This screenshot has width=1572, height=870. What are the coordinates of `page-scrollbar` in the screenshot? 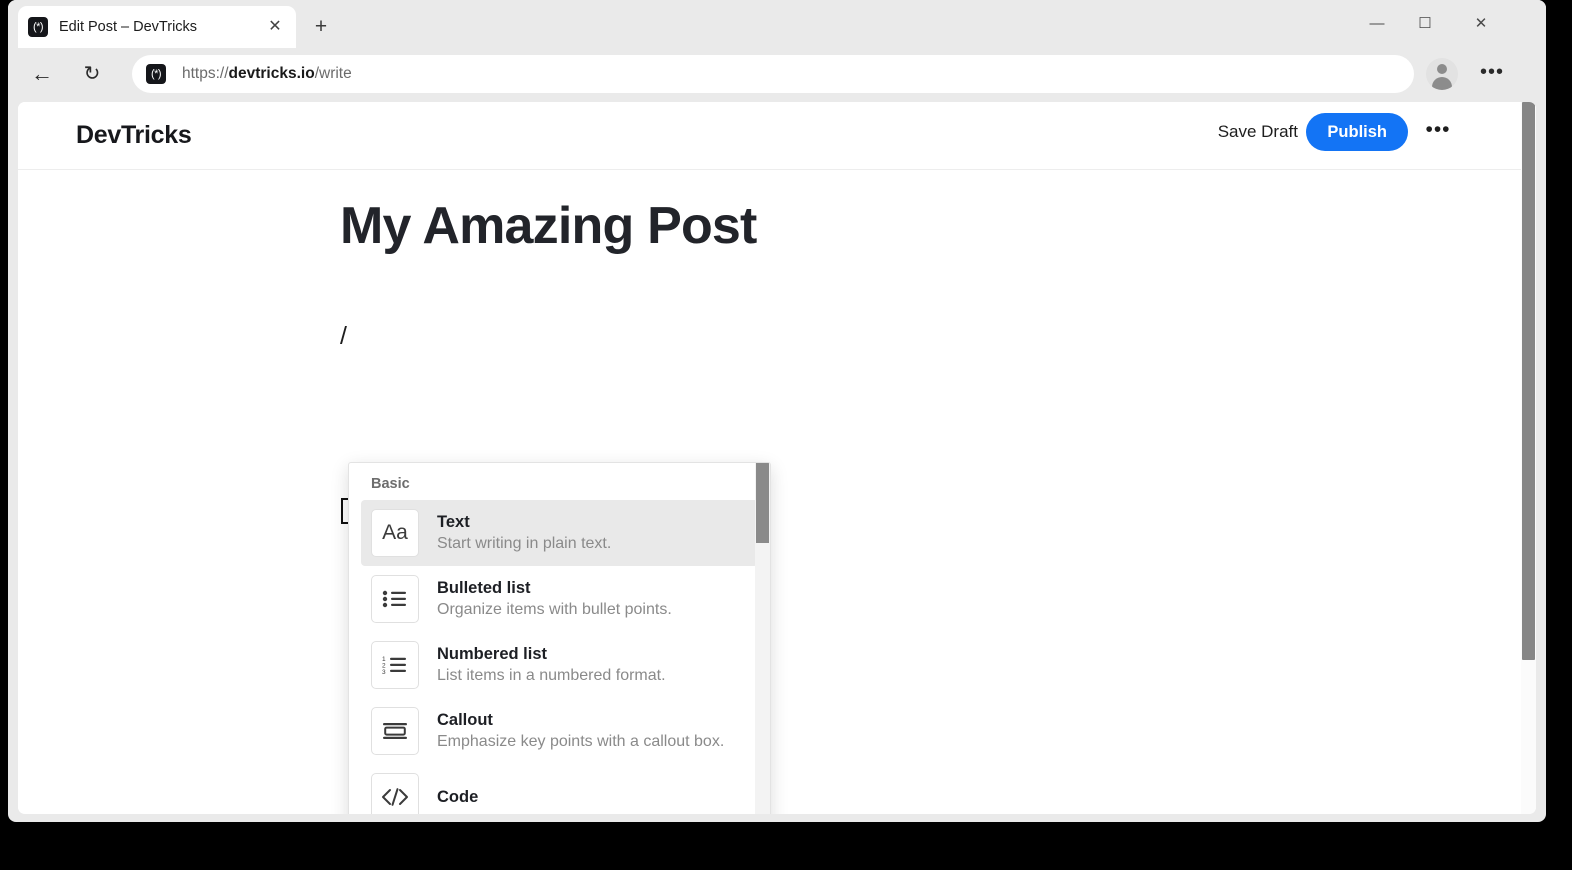 It's located at (1528, 458).